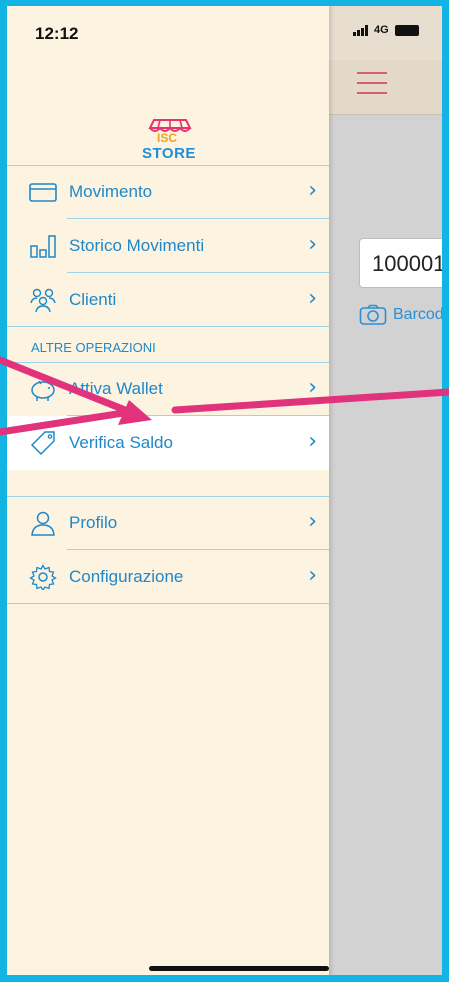  Describe the element at coordinates (43, 577) in the screenshot. I see `gear-icon` at that location.